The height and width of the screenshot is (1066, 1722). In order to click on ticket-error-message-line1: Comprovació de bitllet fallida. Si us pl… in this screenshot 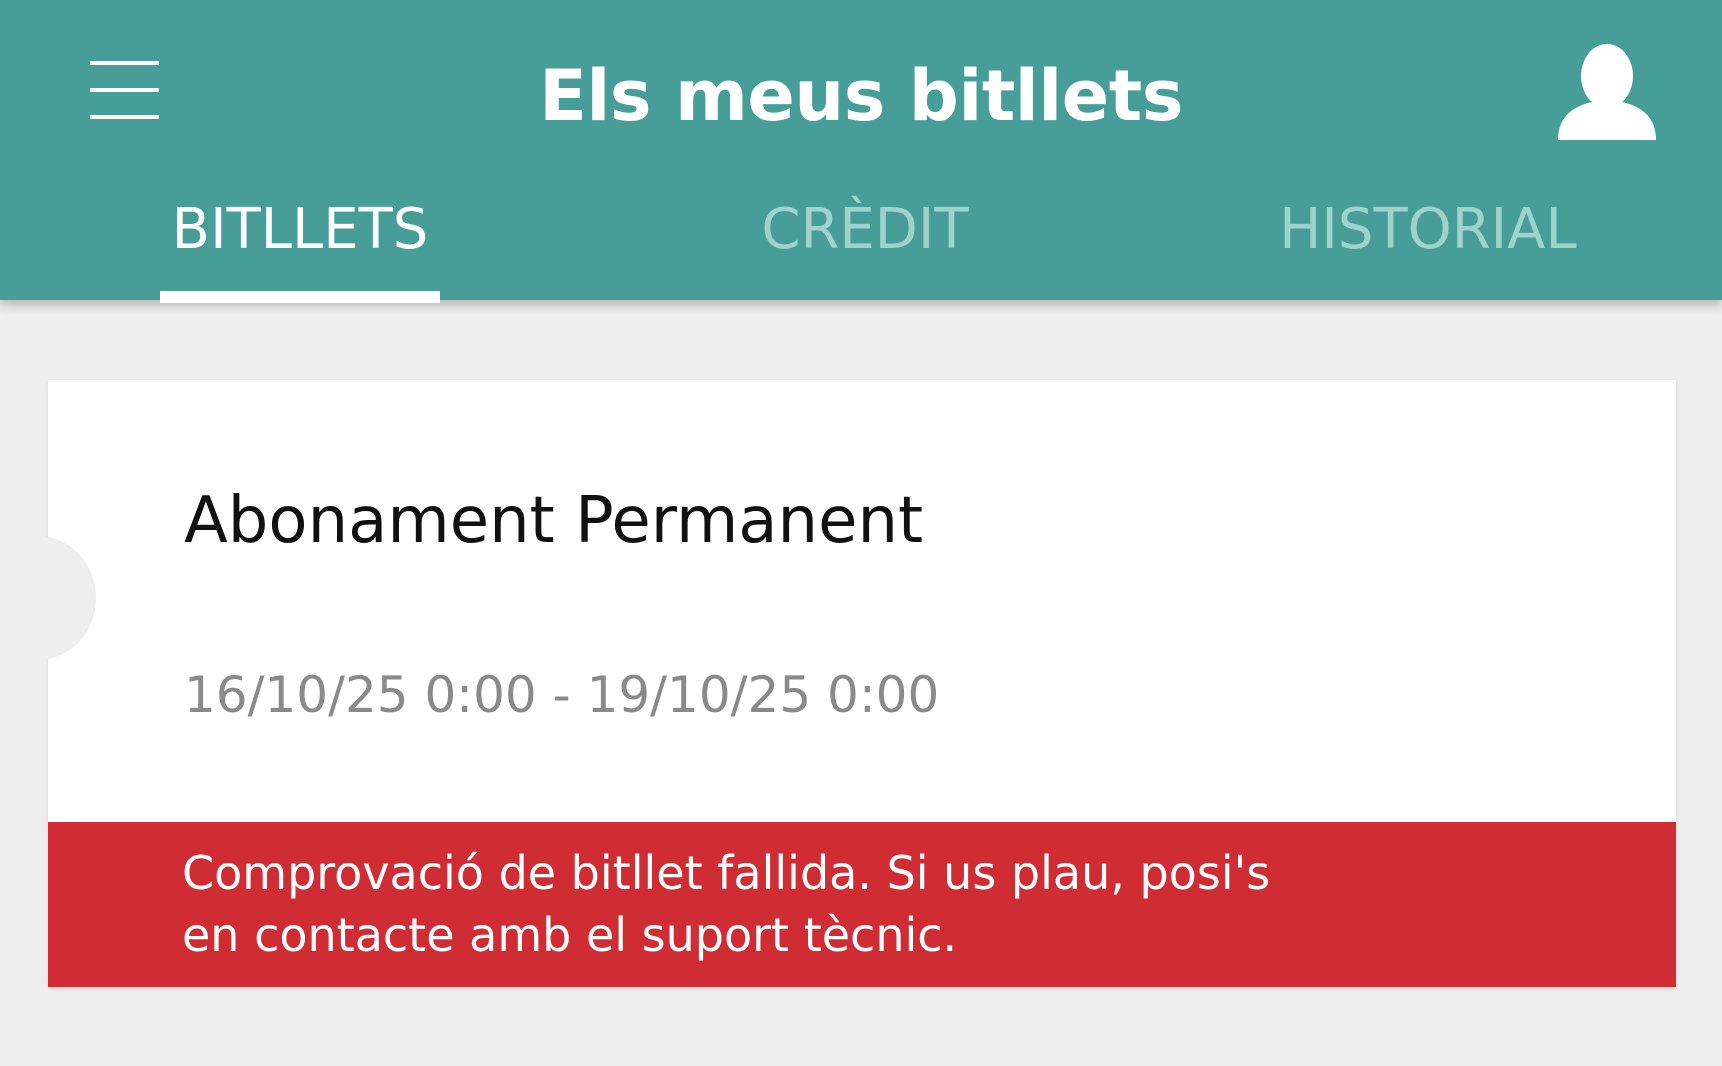, I will do `click(726, 873)`.